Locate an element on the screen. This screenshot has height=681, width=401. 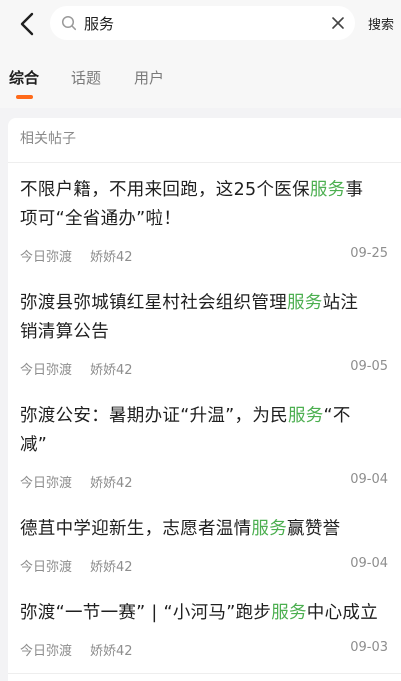
post-title-line: 弥渡公安：暑期办证“升温”，为民服务“不 is located at coordinates (205, 416).